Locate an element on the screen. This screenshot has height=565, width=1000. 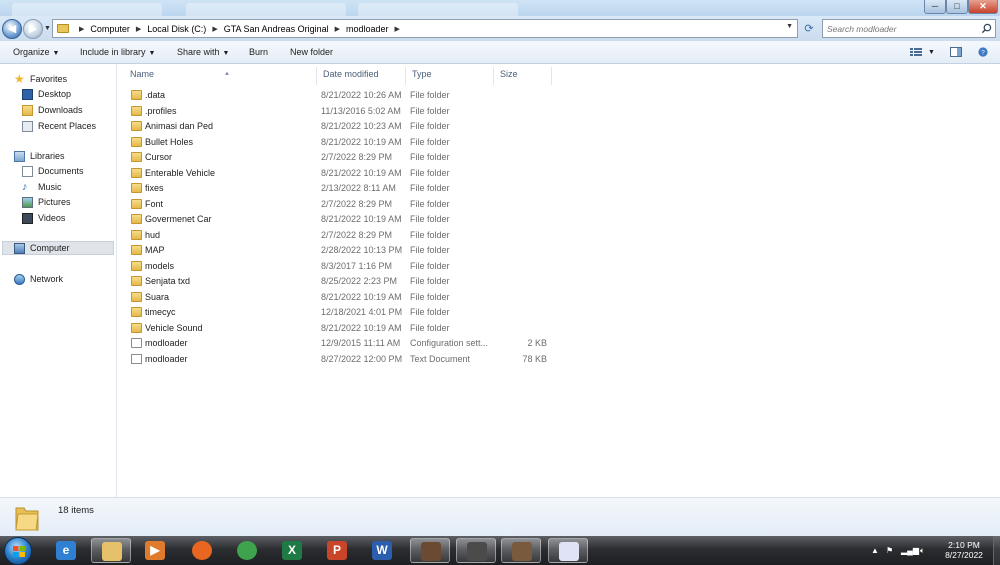
search-icon is located at coordinates (986, 28).